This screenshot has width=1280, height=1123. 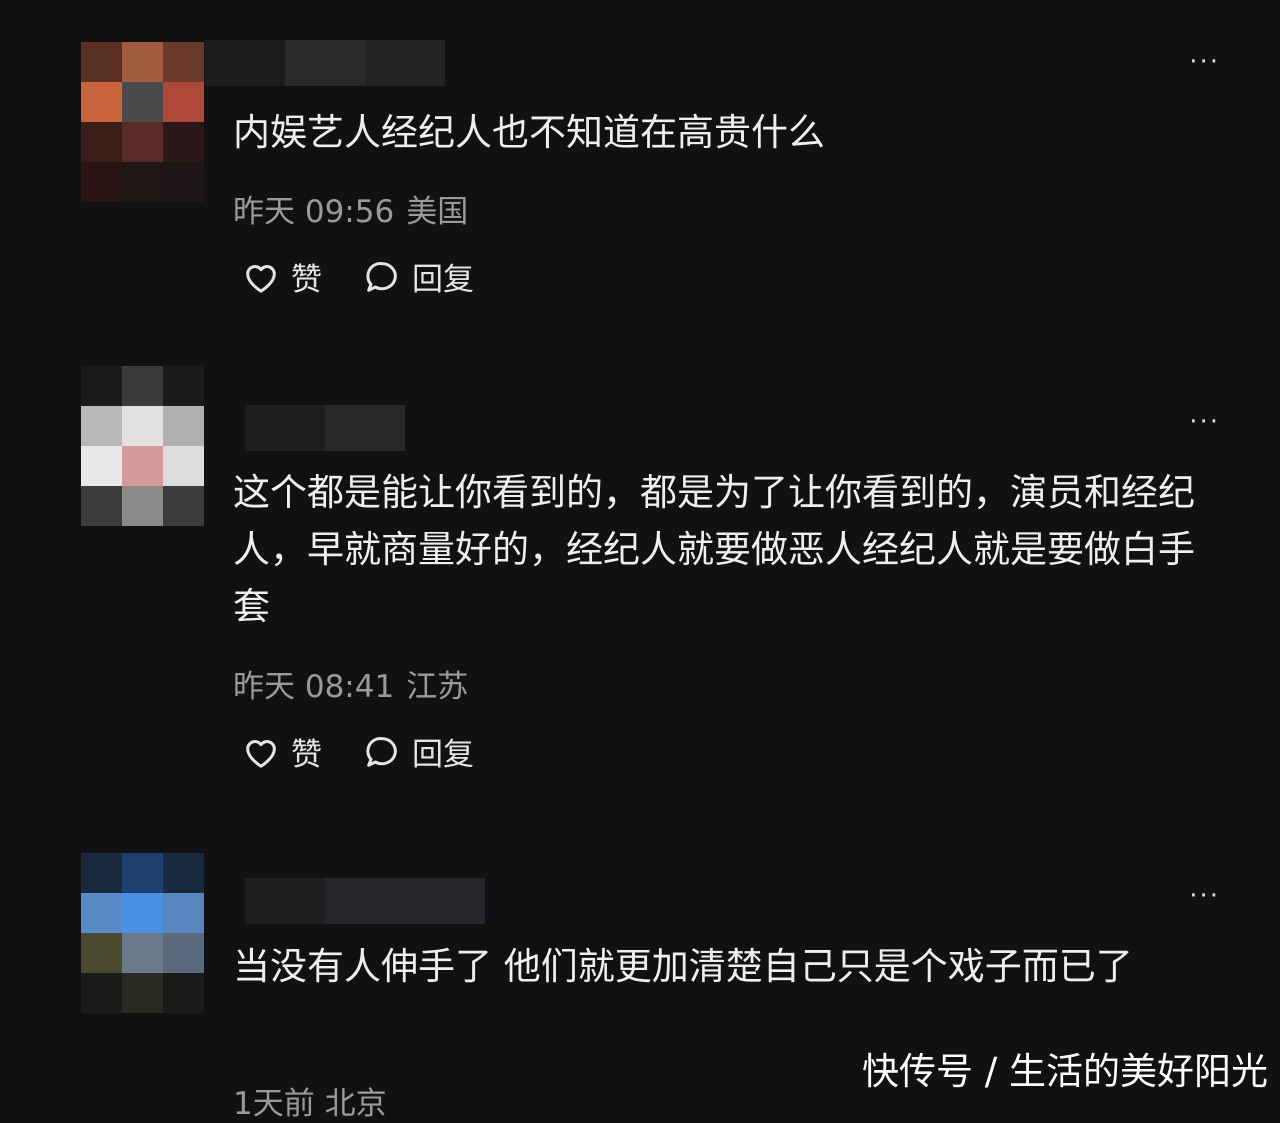 I want to click on watermark-text: 快传号 / 生活的美好阳光, so click(x=1065, y=1071).